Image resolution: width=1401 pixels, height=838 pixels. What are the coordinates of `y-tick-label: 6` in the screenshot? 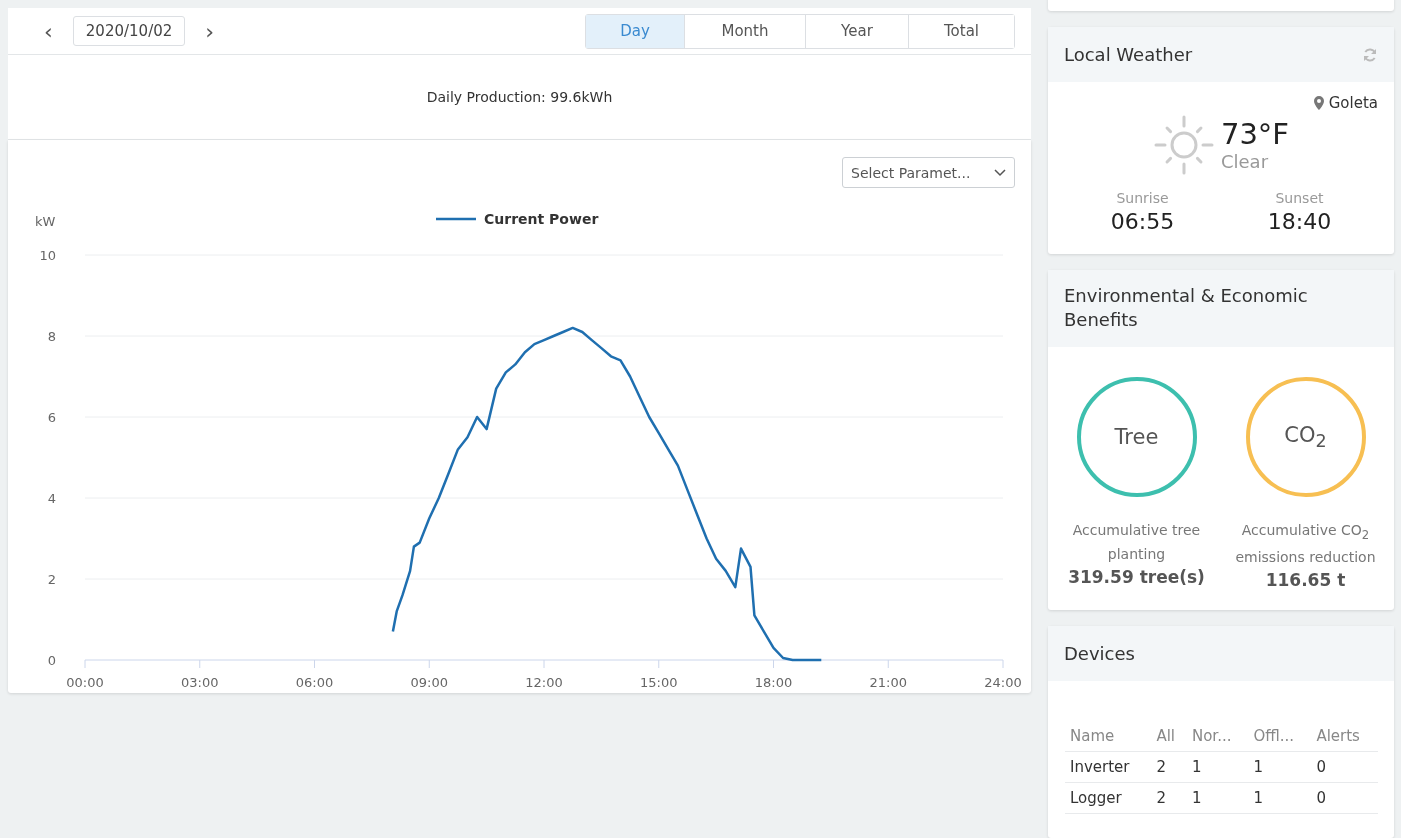 It's located at (51, 417).